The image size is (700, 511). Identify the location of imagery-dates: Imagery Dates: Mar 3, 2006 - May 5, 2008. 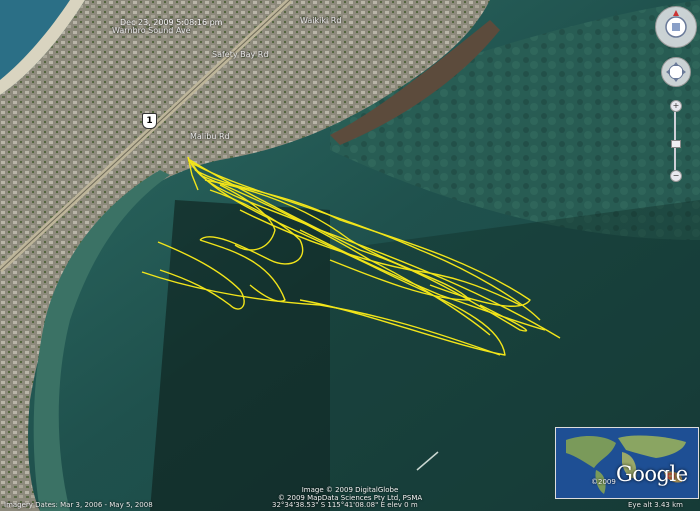
(78, 505).